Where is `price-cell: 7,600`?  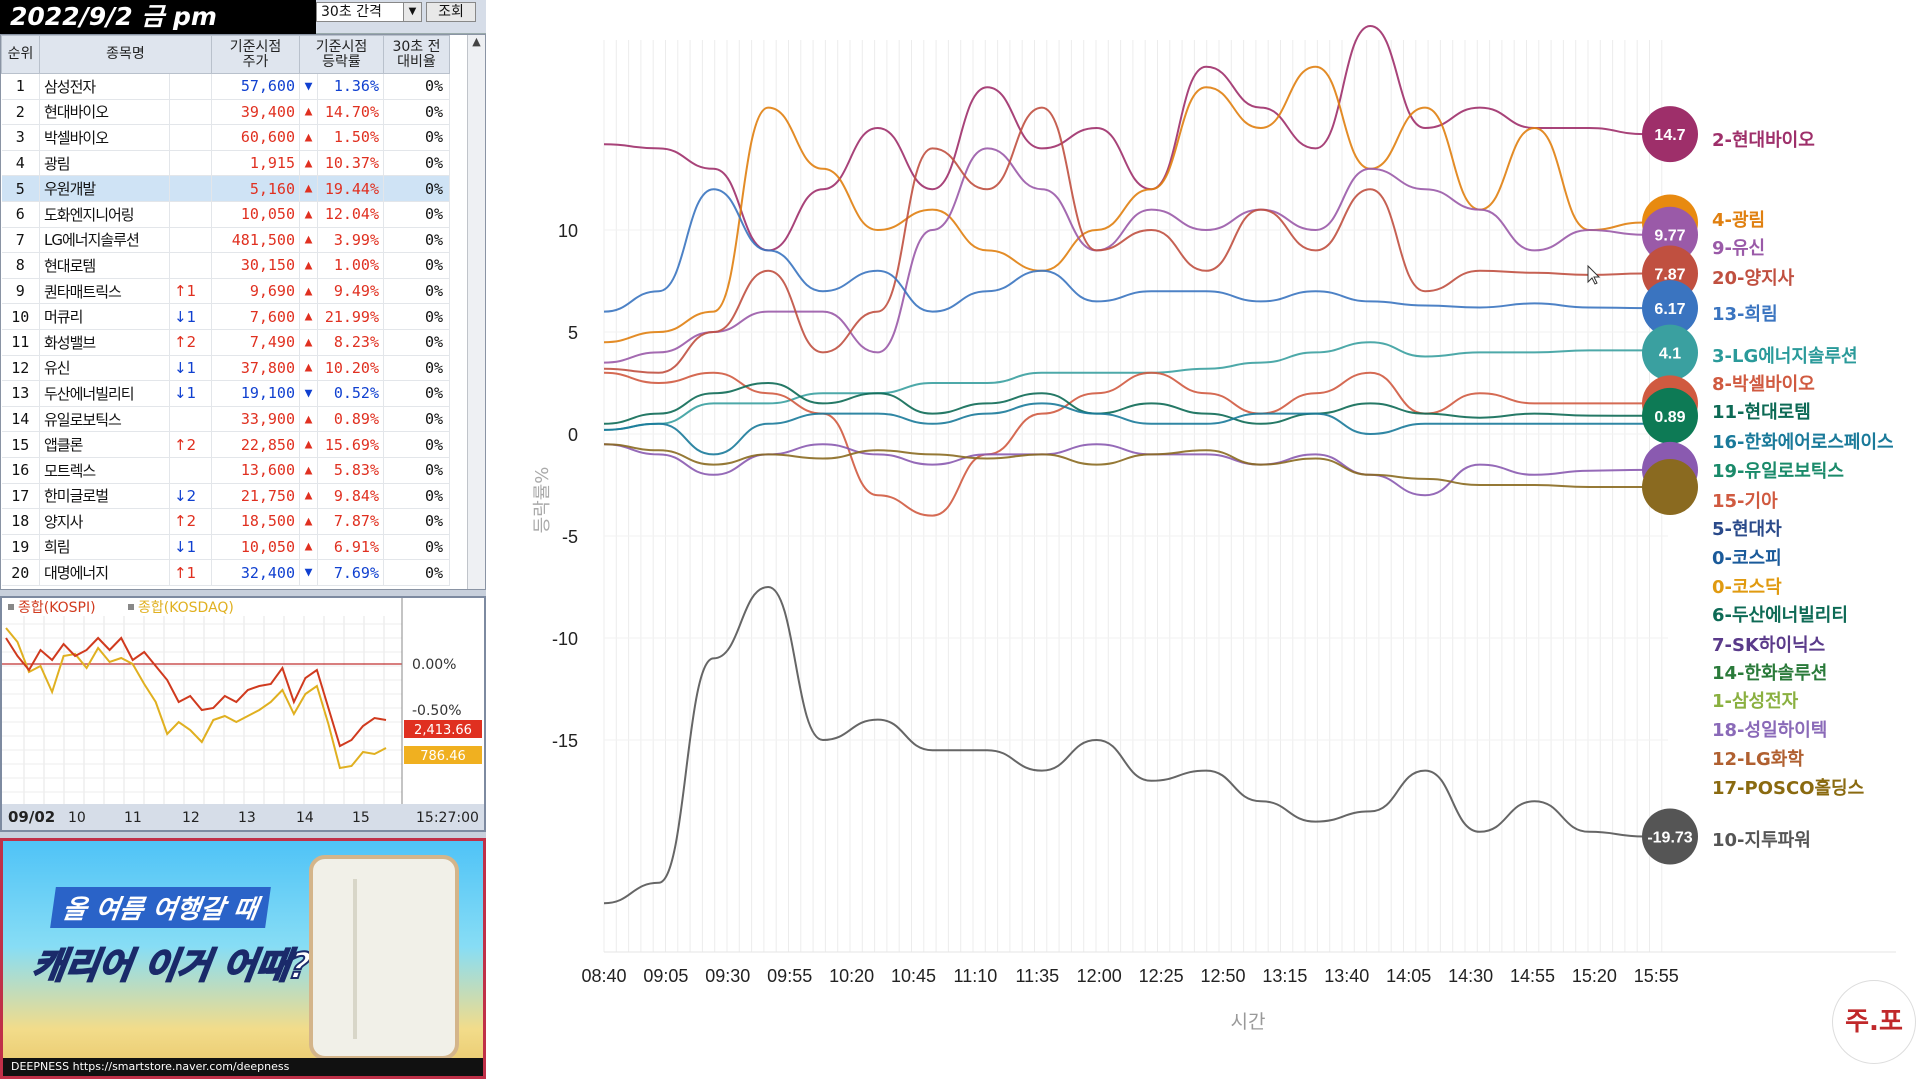
price-cell: 7,600 is located at coordinates (255, 316).